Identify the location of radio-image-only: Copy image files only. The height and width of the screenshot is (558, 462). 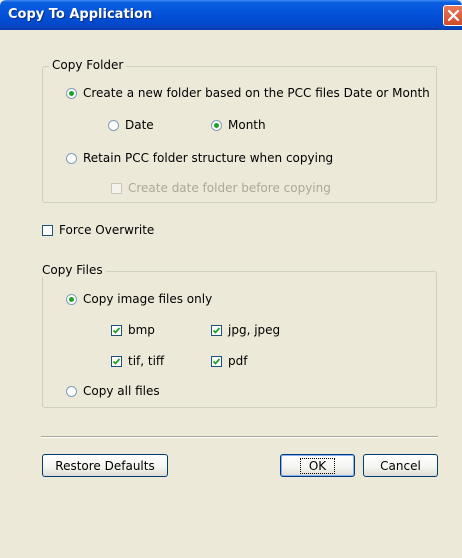
(139, 299).